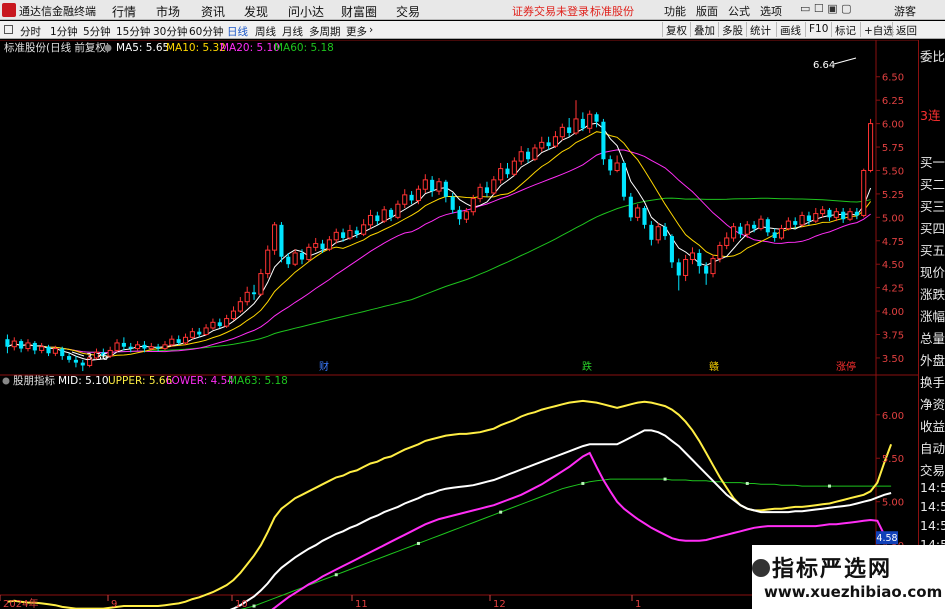 The image size is (945, 609). Describe the element at coordinates (324, 366) in the screenshot. I see `event-marker: 财` at that location.